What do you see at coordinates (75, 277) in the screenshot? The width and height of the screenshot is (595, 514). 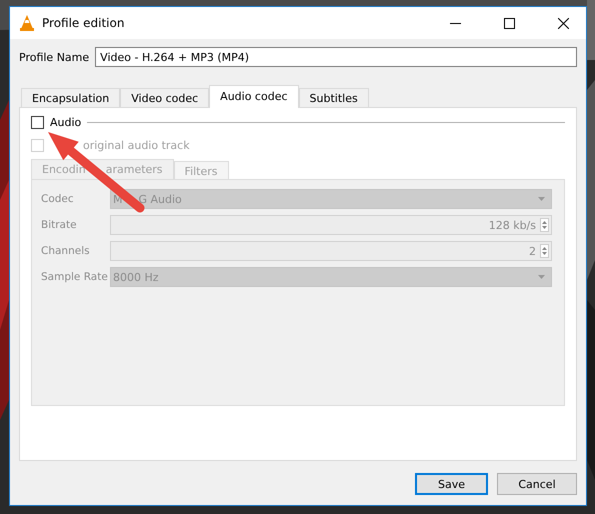 I see `field-label: Sample Rate` at bounding box center [75, 277].